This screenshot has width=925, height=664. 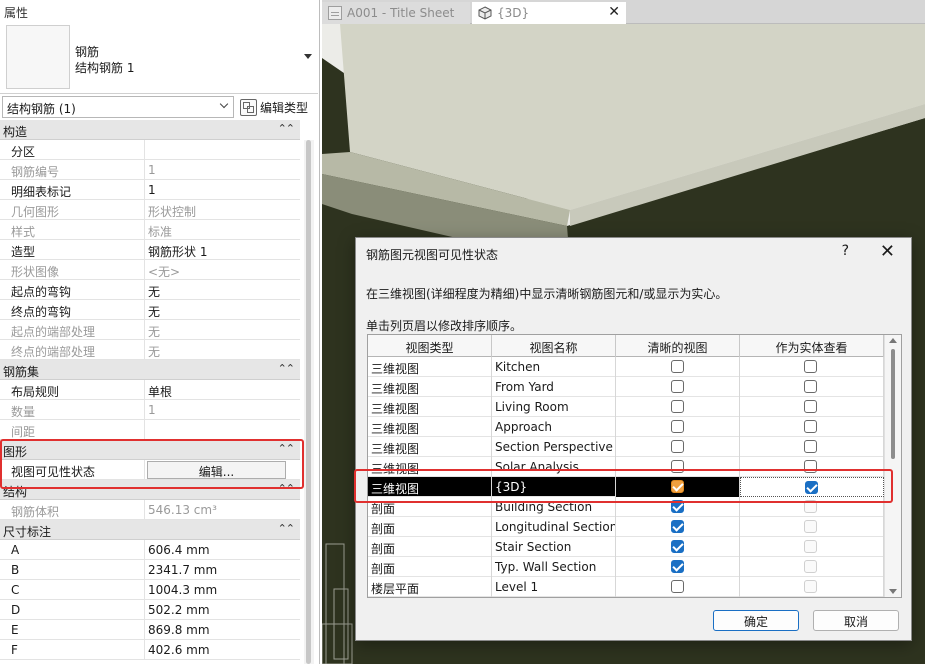 What do you see at coordinates (626, 467) in the screenshot?
I see `table-row: 三维视图 Solar Analysis` at bounding box center [626, 467].